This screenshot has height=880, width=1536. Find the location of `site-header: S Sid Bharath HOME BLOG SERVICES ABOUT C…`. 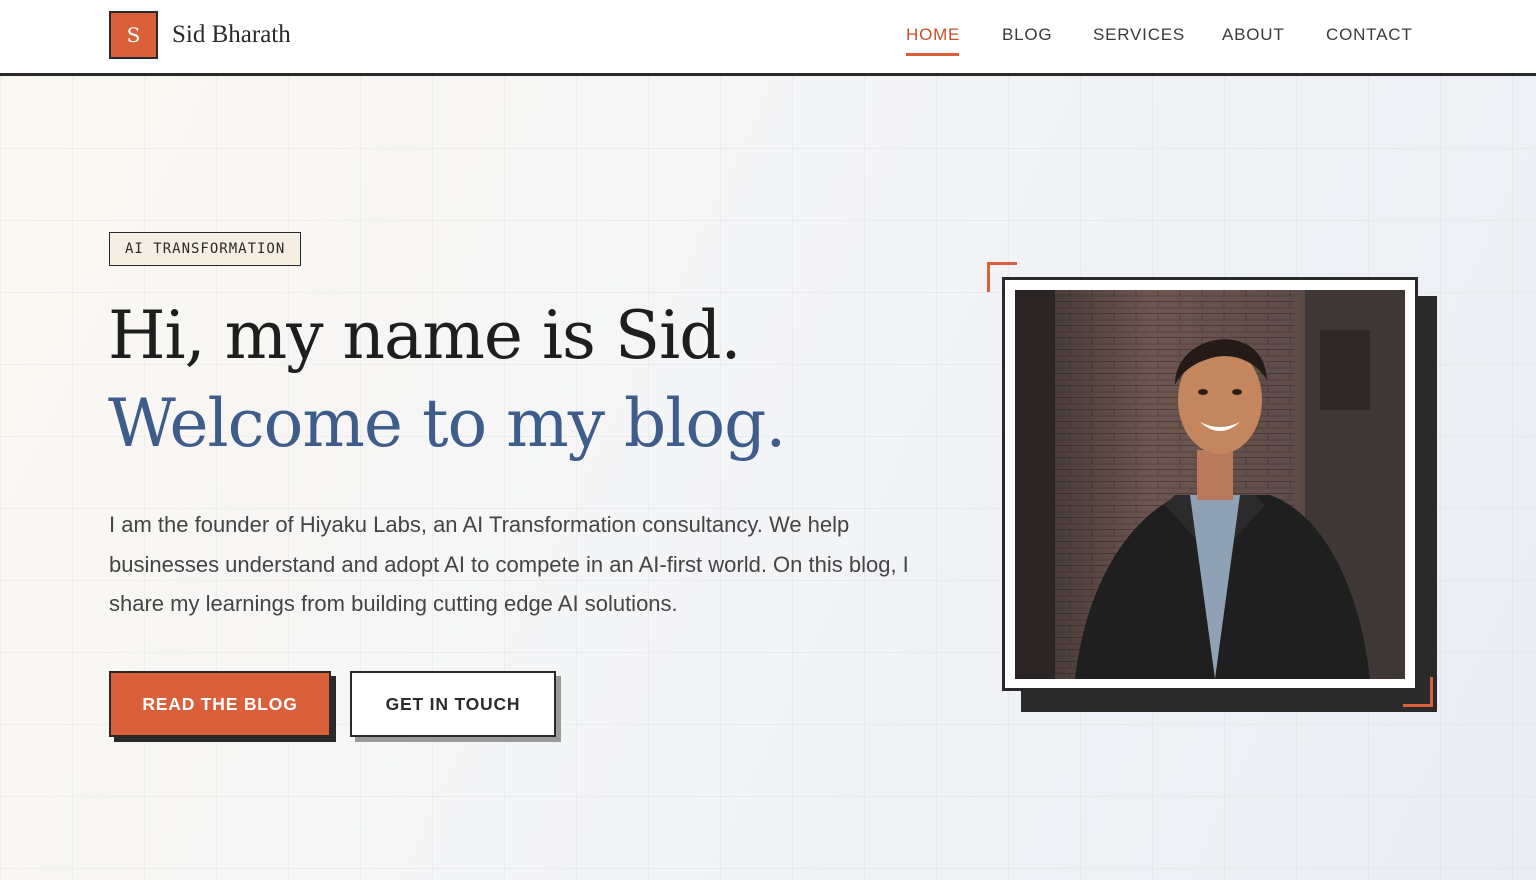

site-header: S Sid Bharath HOME BLOG SERVICES ABOUT C… is located at coordinates (768, 38).